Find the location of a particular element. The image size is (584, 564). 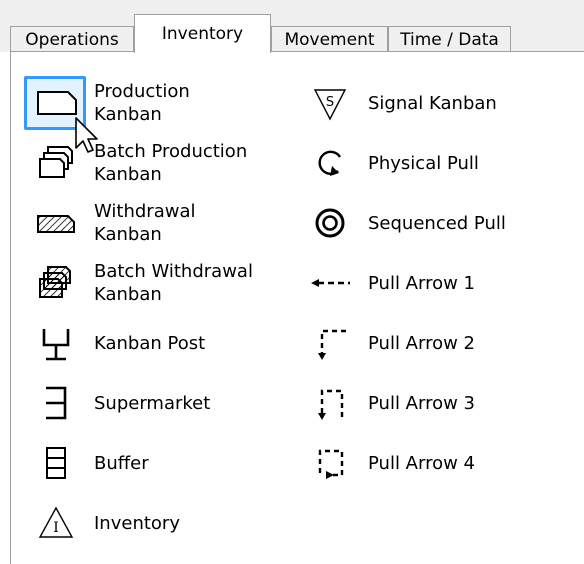

shape-pull-arrow-2: Pull Arrow 2 is located at coordinates (389, 343).